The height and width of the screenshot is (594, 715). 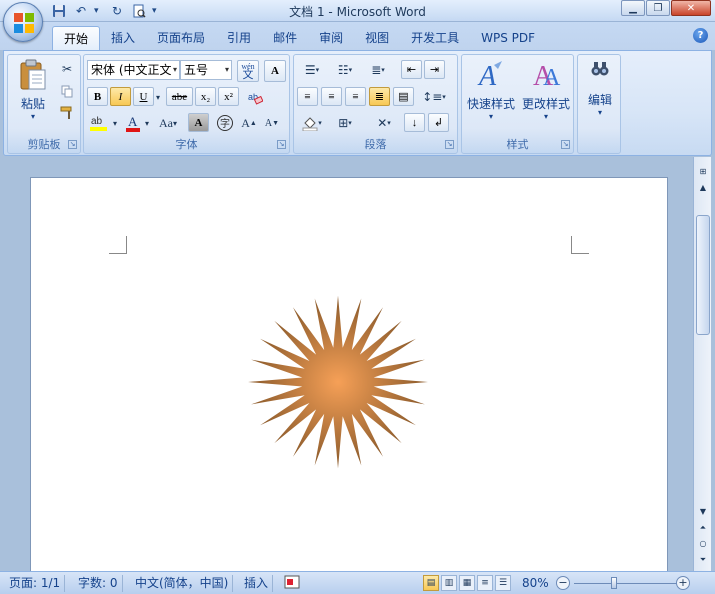 What do you see at coordinates (285, 38) in the screenshot?
I see `tab-4: 邮件` at bounding box center [285, 38].